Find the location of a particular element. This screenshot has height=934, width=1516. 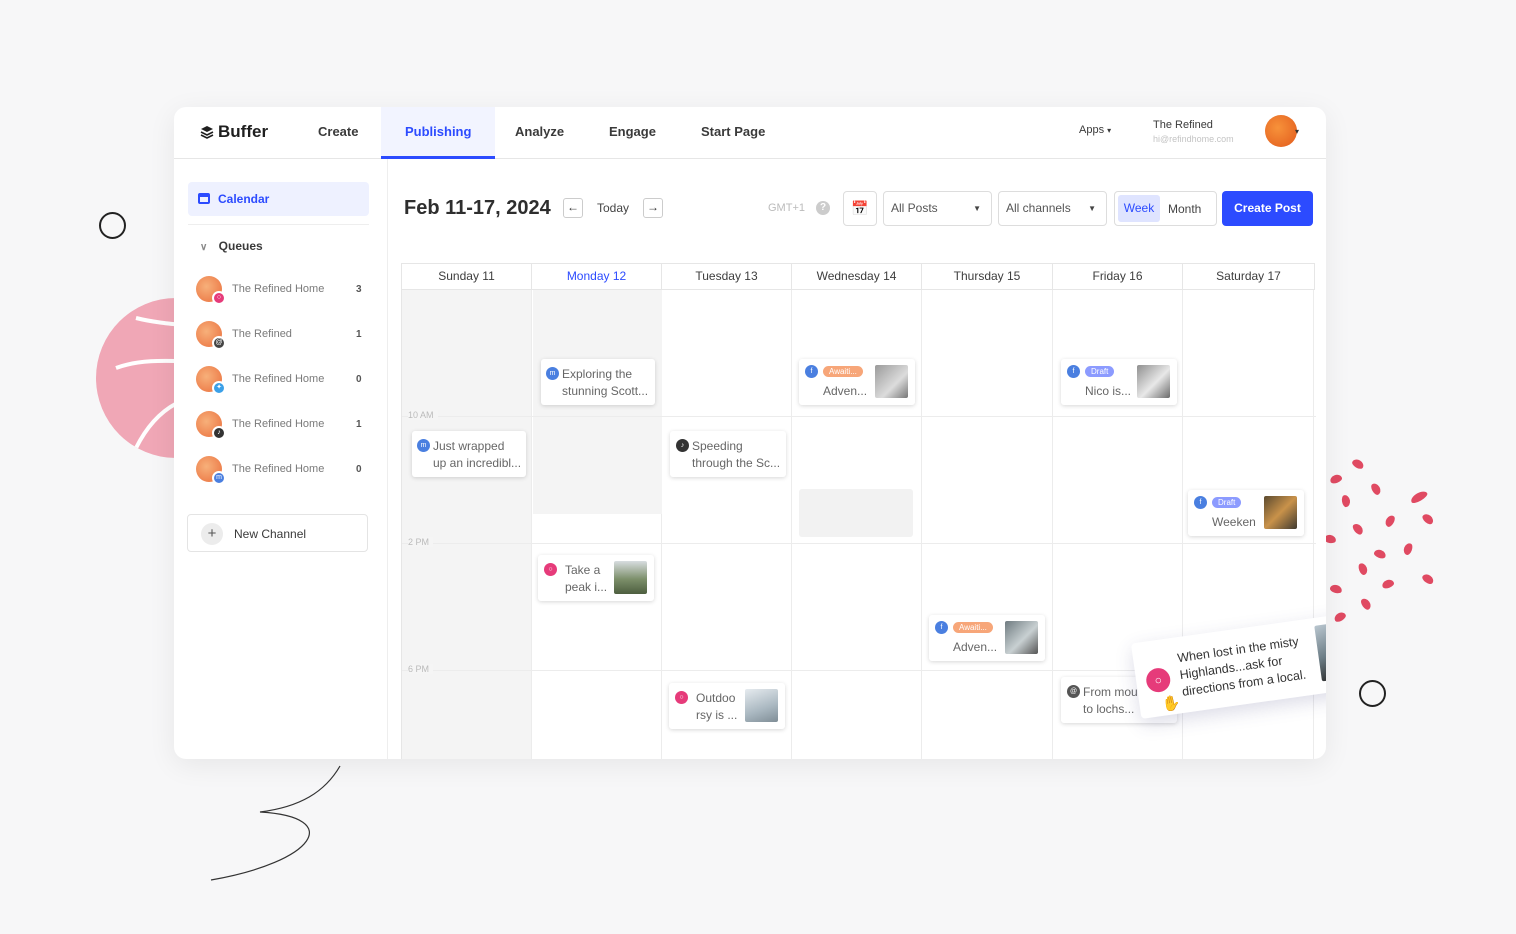

nav-publishing: Publishing is located at coordinates (438, 133).